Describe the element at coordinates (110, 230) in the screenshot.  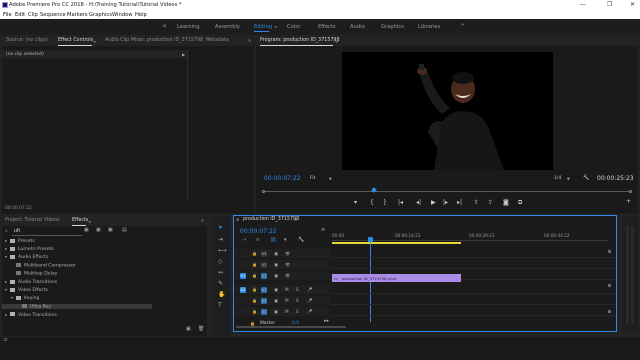
I see `yuv-effects-icon: ▣` at that location.